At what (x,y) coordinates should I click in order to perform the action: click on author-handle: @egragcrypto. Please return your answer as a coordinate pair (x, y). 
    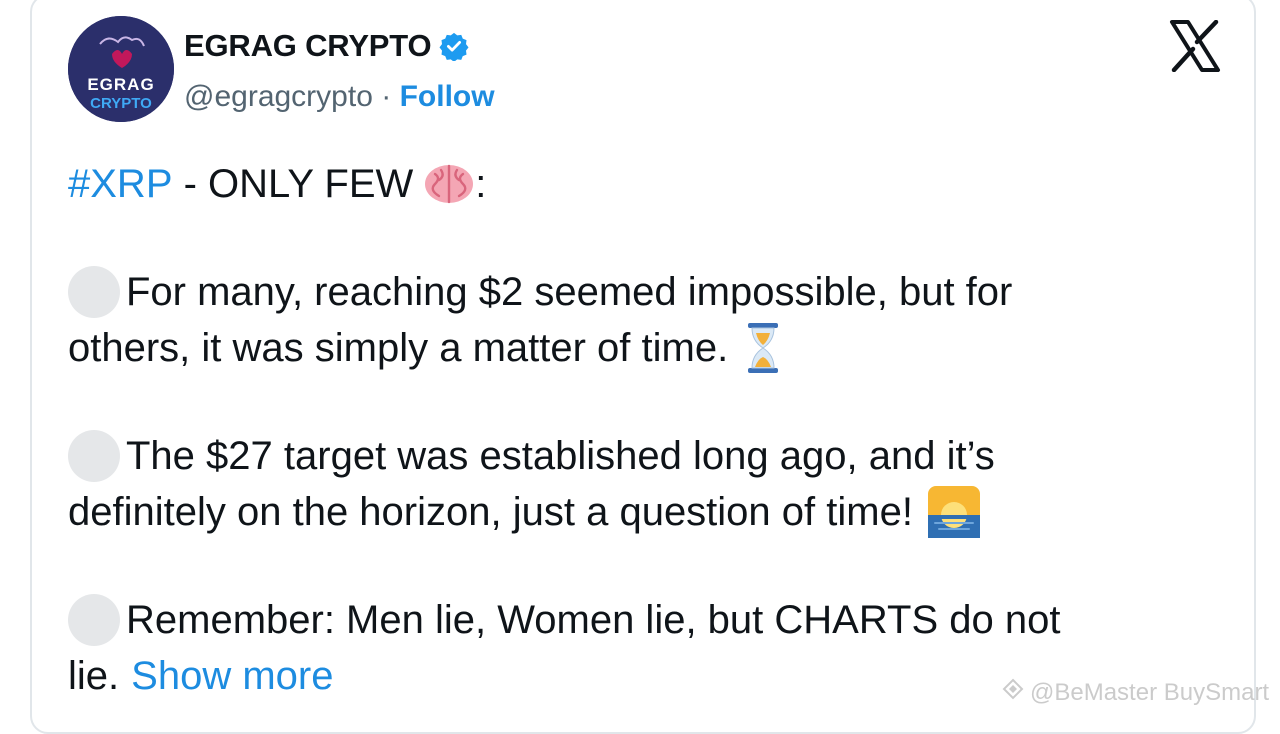
    Looking at the image, I should click on (278, 96).